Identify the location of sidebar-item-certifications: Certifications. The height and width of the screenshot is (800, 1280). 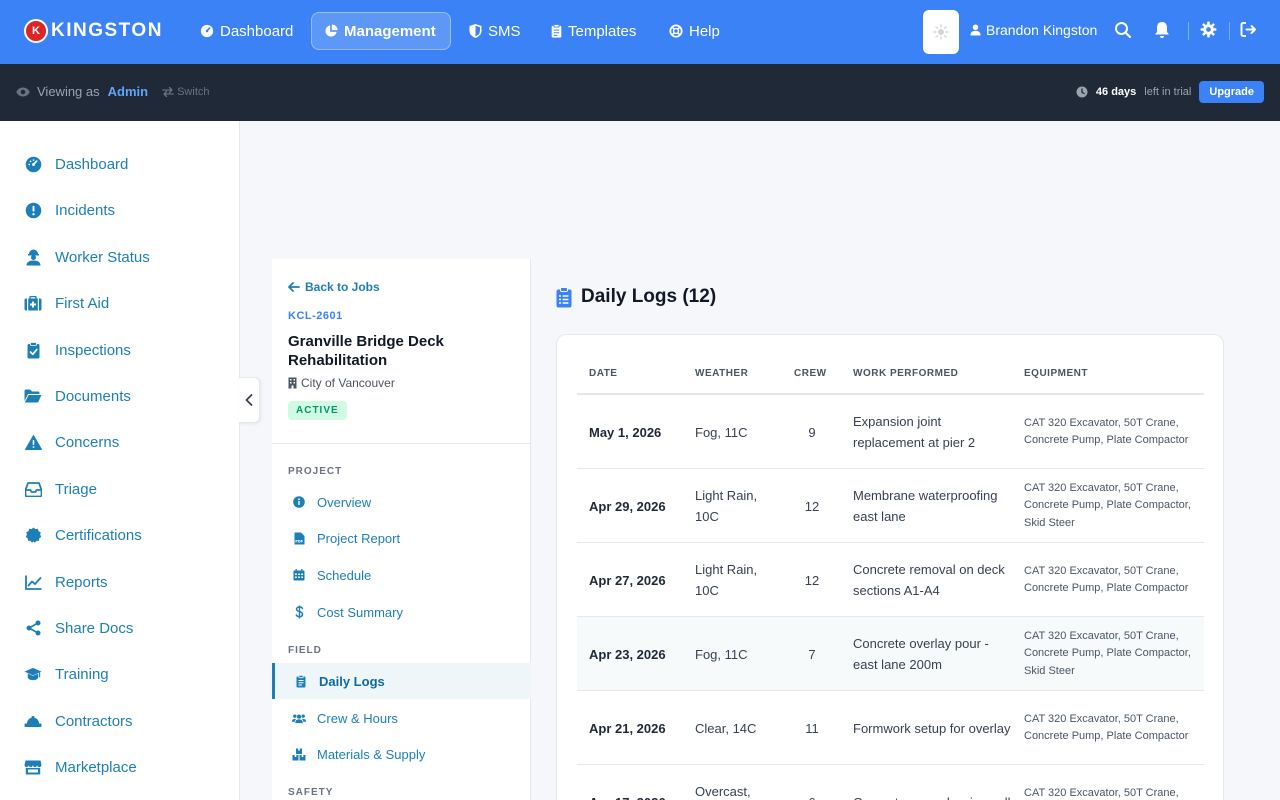
(83, 535).